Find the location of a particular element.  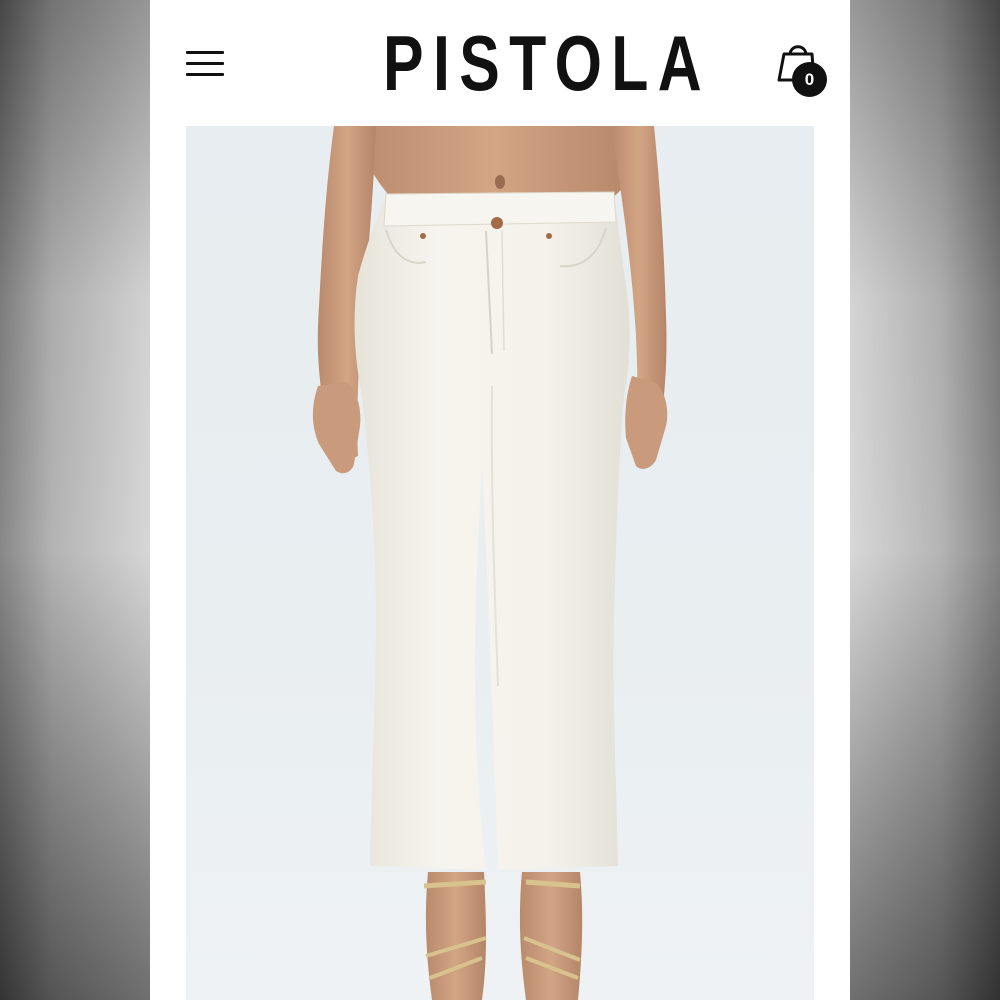

brand-logo: PISTOLA is located at coordinates (542, 63).